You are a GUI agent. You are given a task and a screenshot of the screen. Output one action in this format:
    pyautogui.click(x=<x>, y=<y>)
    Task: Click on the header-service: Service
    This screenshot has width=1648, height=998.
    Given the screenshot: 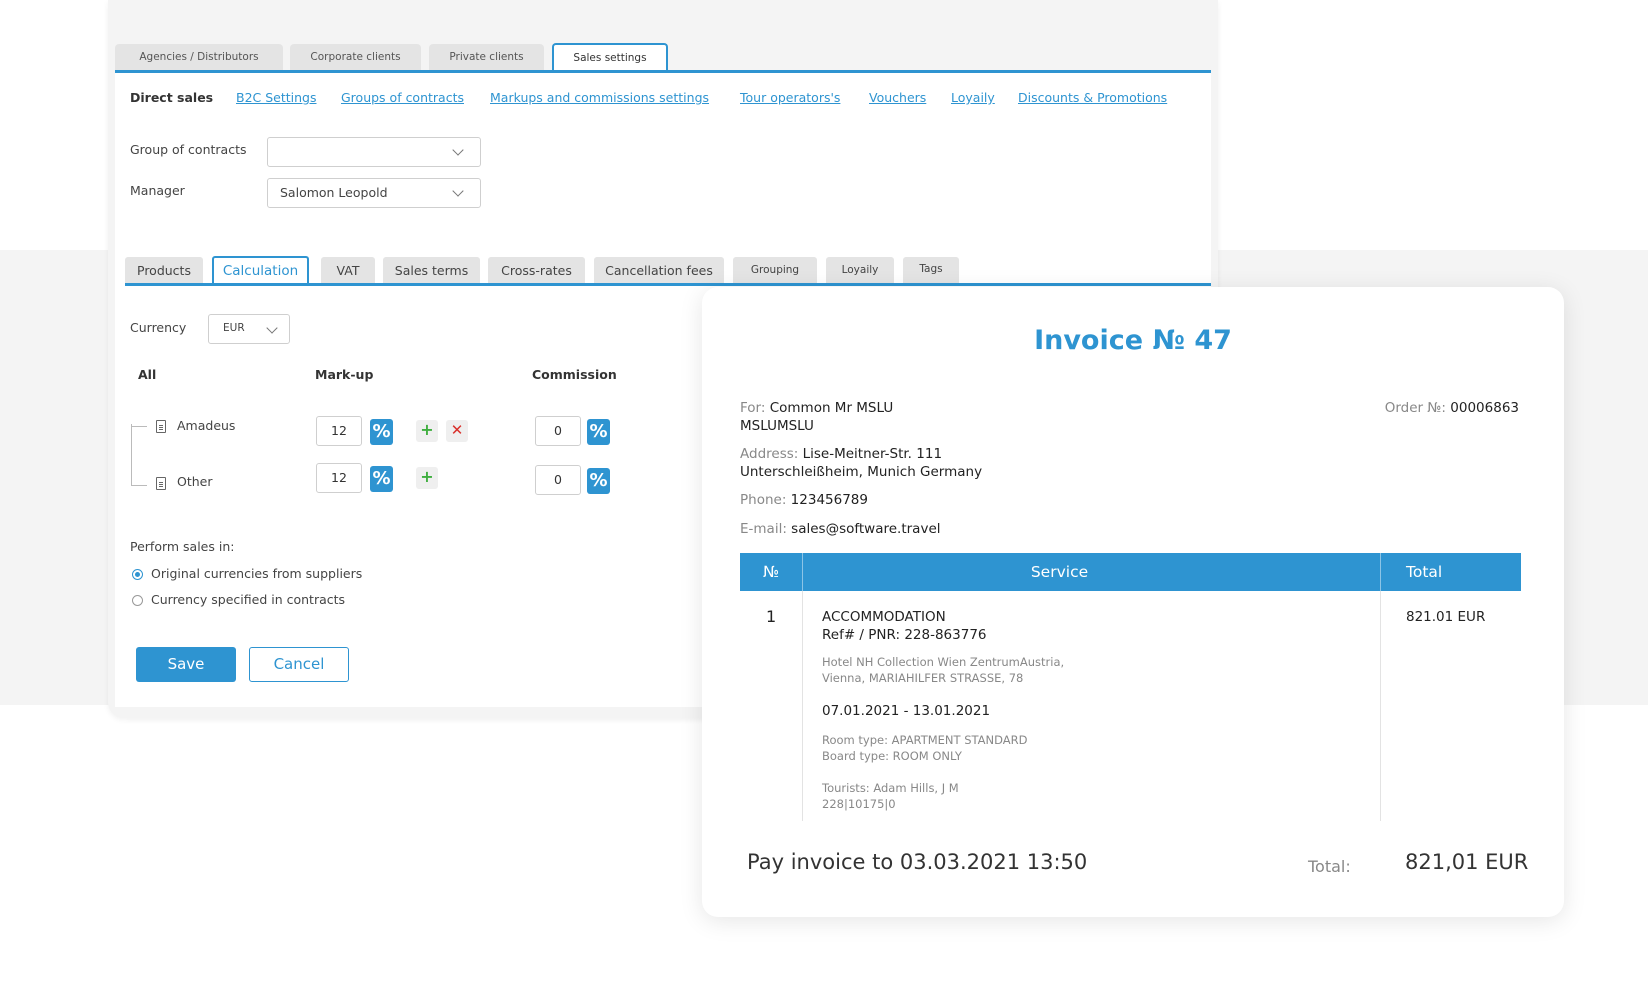 What is the action you would take?
    pyautogui.click(x=1059, y=572)
    